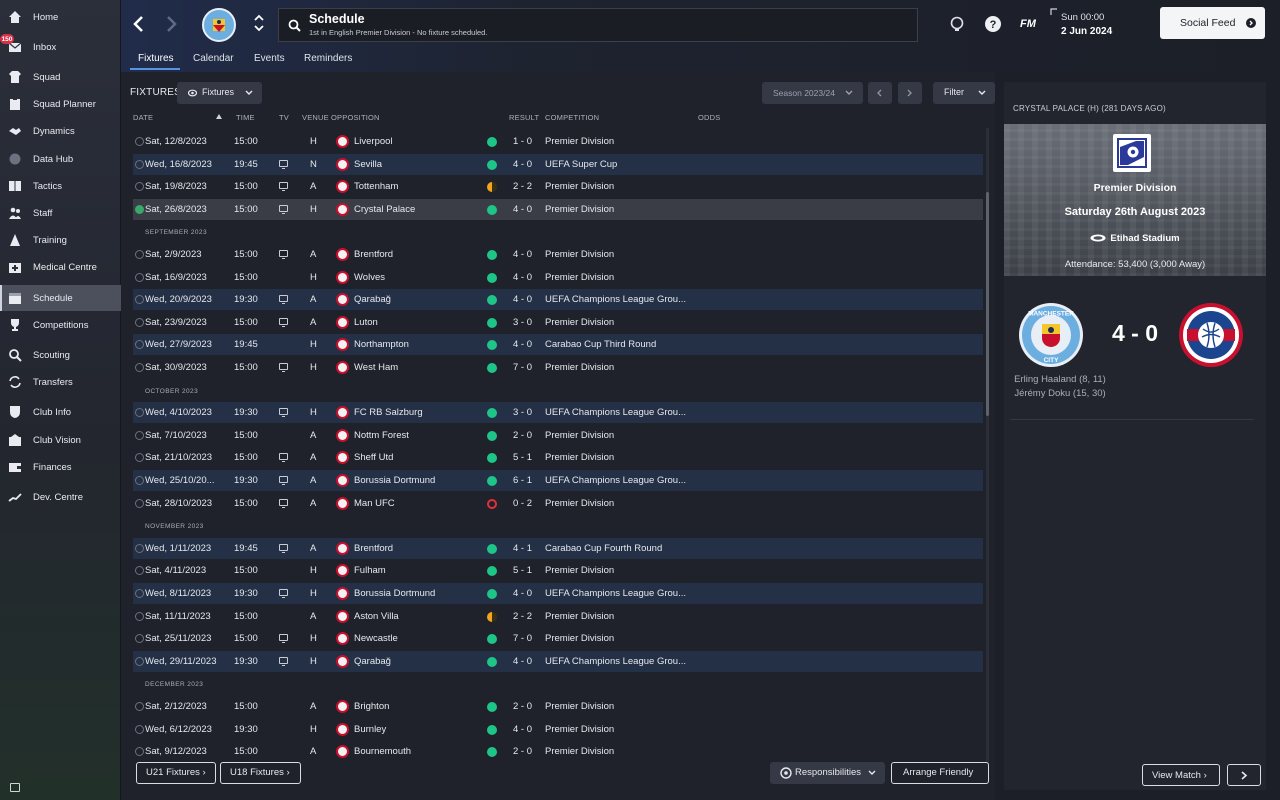 The image size is (1280, 800). What do you see at coordinates (1212, 23) in the screenshot?
I see `social-feed-button: Social Feed` at bounding box center [1212, 23].